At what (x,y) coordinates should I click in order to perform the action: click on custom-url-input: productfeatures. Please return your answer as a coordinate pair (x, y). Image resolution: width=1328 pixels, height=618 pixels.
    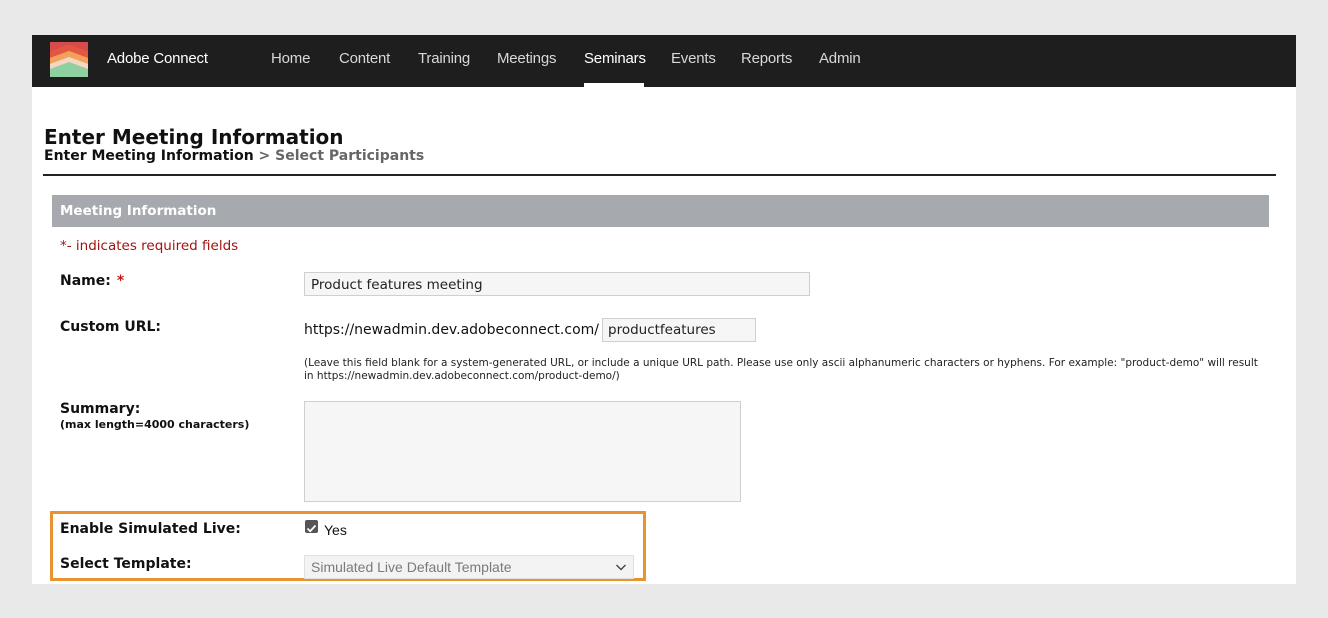
    Looking at the image, I should click on (679, 330).